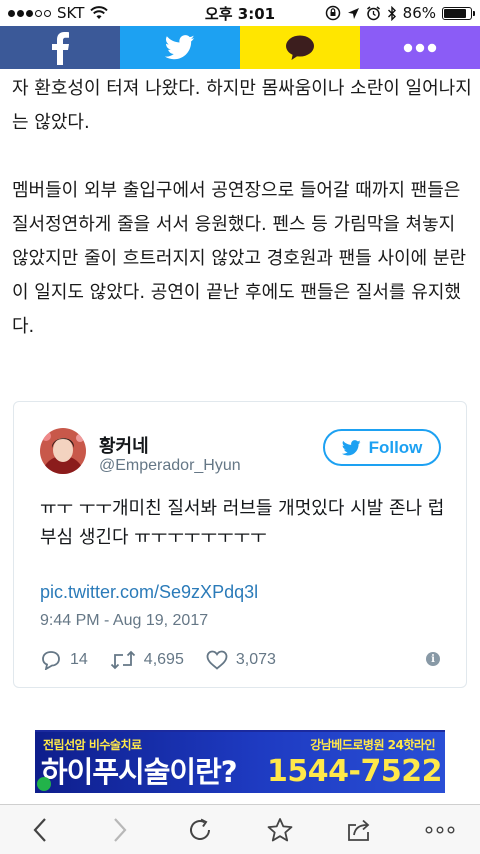  I want to click on rotation-lock-icon, so click(332, 13).